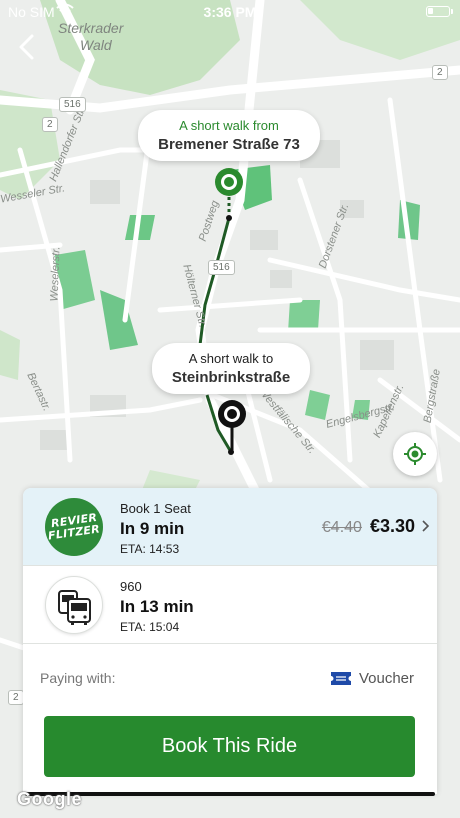  I want to click on ride-duration: In 9 min, so click(152, 528).